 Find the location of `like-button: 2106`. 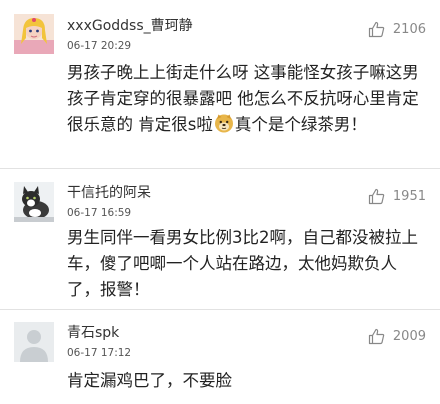

like-button: 2106 is located at coordinates (397, 29).